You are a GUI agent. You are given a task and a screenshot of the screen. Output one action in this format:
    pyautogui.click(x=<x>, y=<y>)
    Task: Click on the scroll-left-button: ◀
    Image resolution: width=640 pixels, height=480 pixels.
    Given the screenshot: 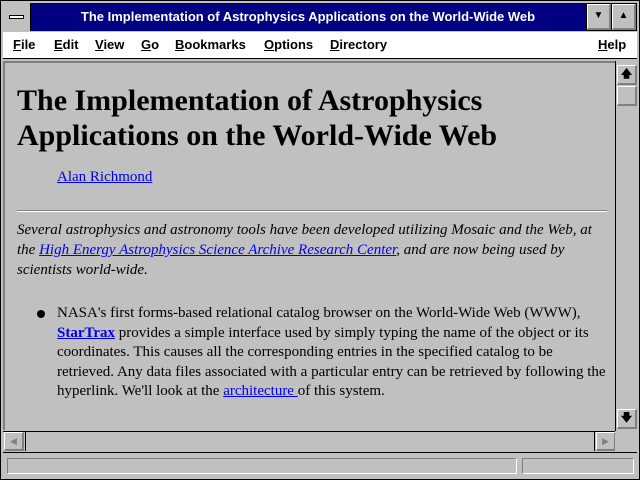 What is the action you would take?
    pyautogui.click(x=14, y=441)
    